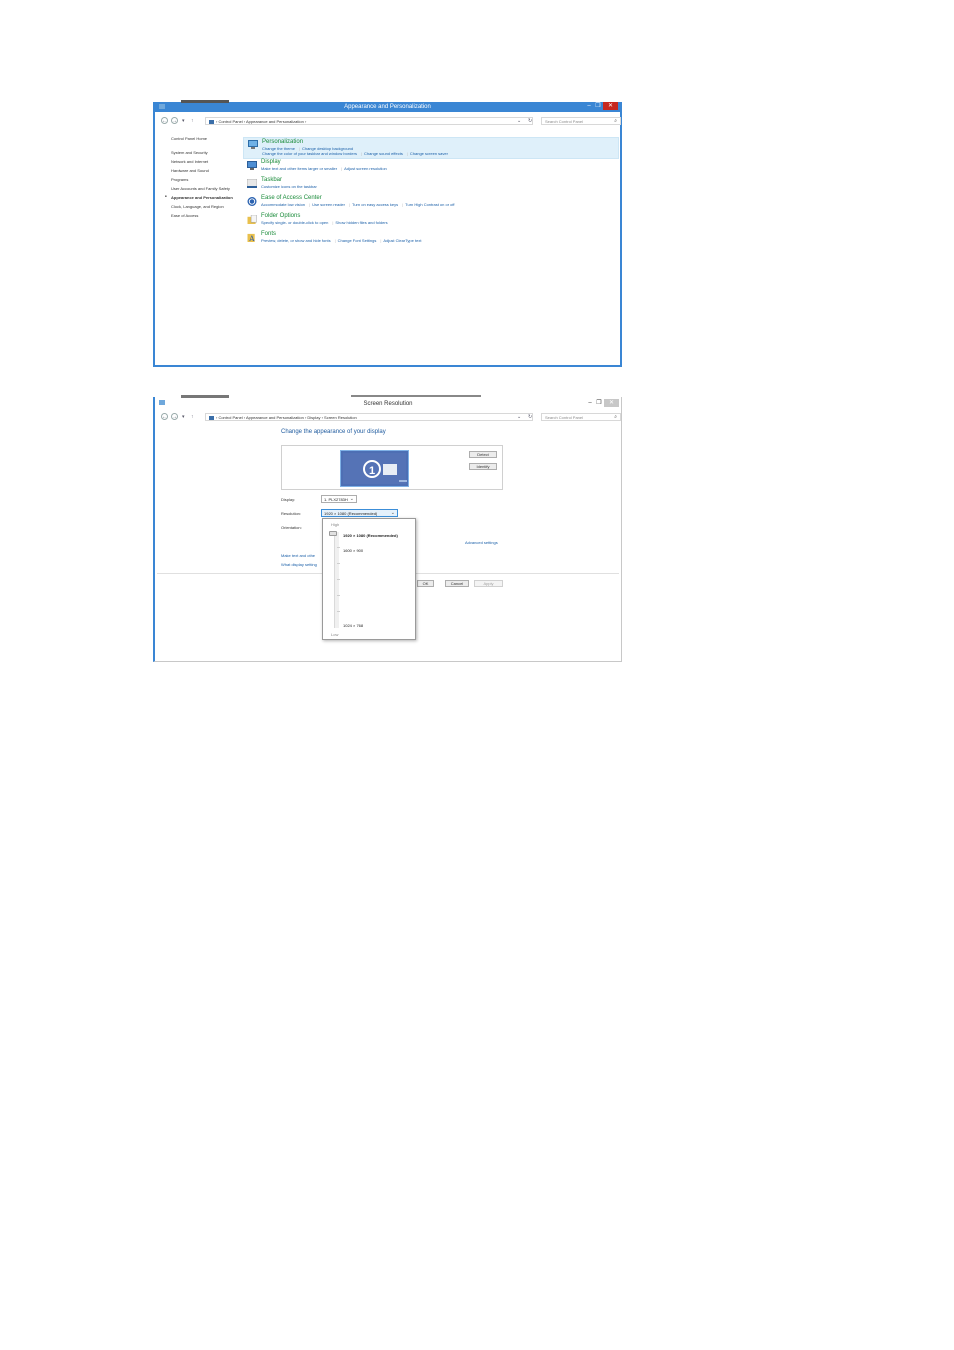 Image resolution: width=954 pixels, height=1350 pixels. I want to click on category-title: Taskbar, so click(440, 180).